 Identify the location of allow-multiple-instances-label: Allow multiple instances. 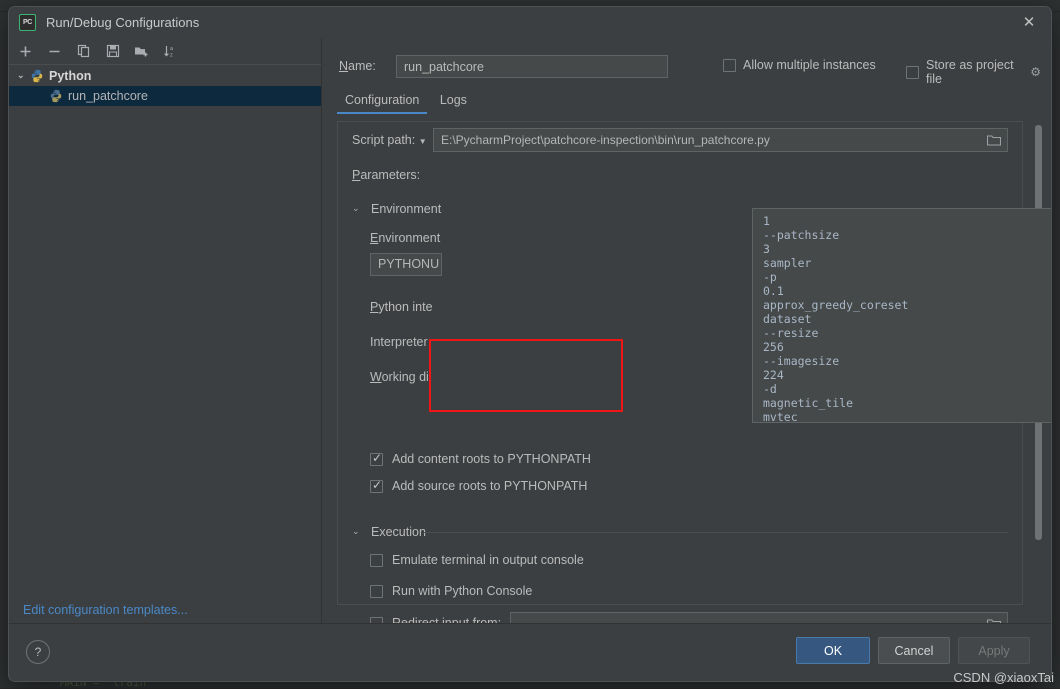
(809, 65).